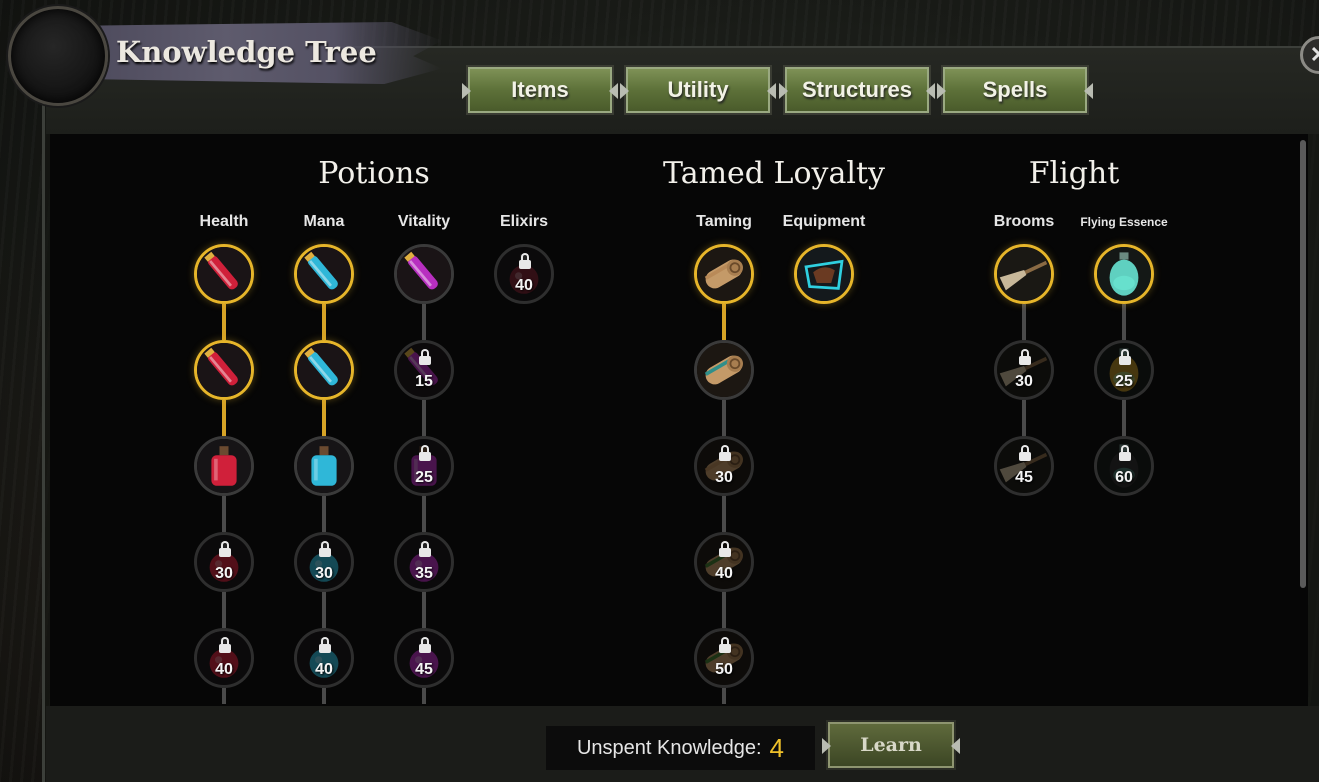 Image resolution: width=1319 pixels, height=782 pixels. I want to click on learn-button: Learn, so click(891, 745).